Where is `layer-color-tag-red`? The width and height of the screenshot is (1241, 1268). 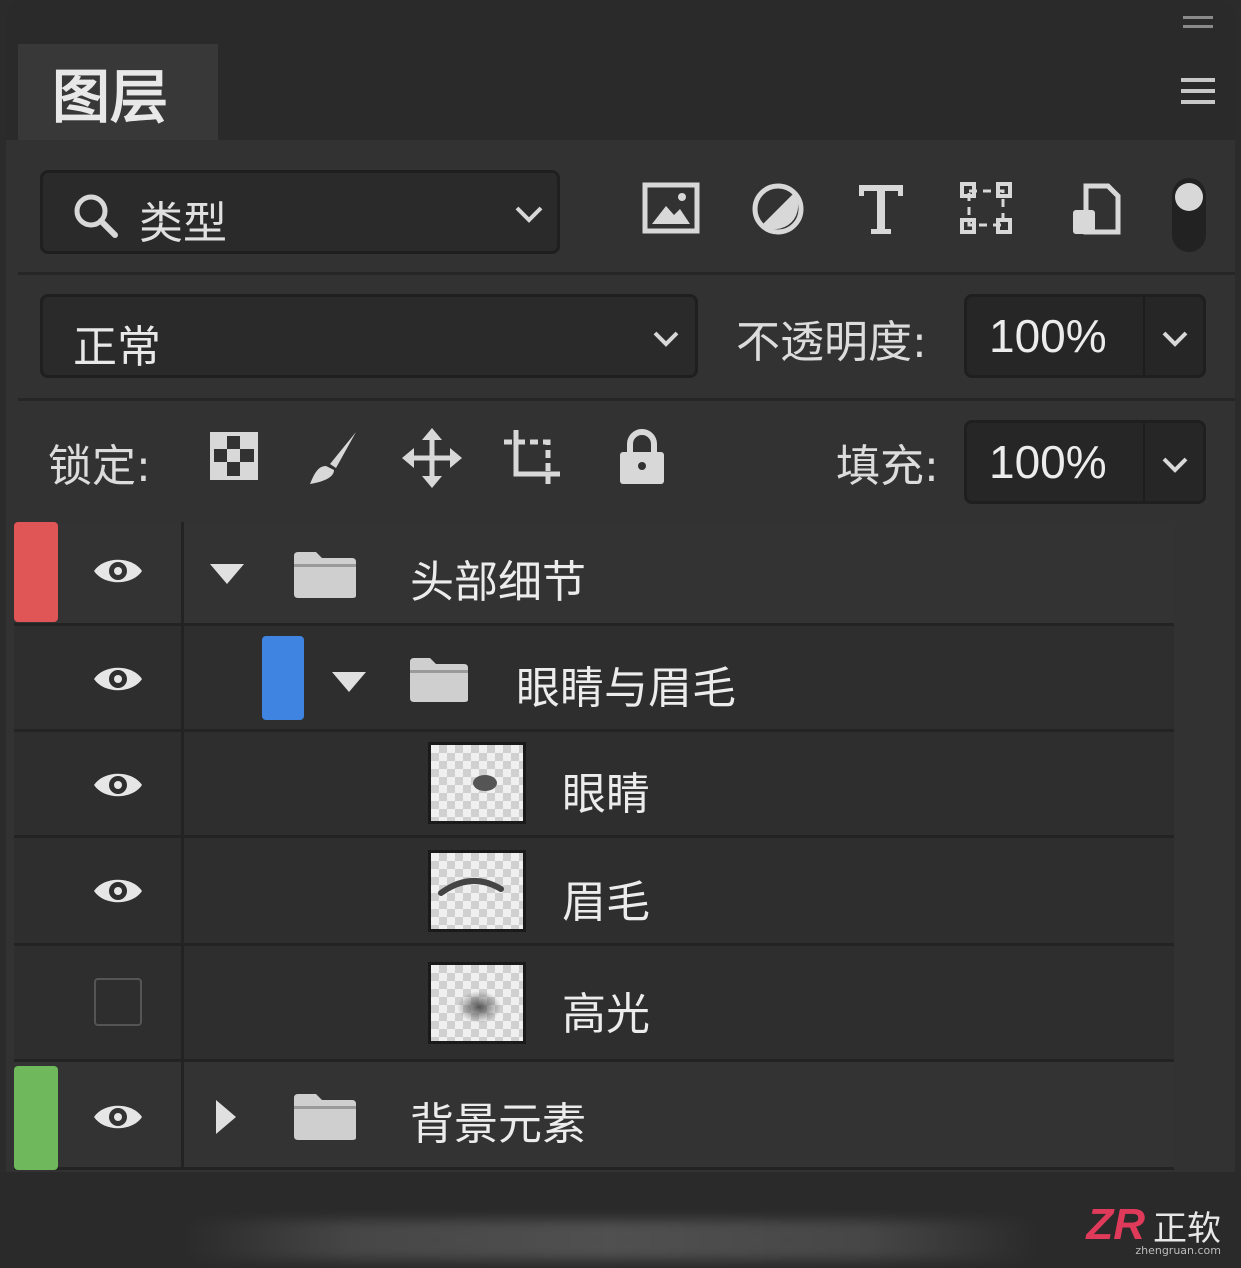
layer-color-tag-red is located at coordinates (36, 572).